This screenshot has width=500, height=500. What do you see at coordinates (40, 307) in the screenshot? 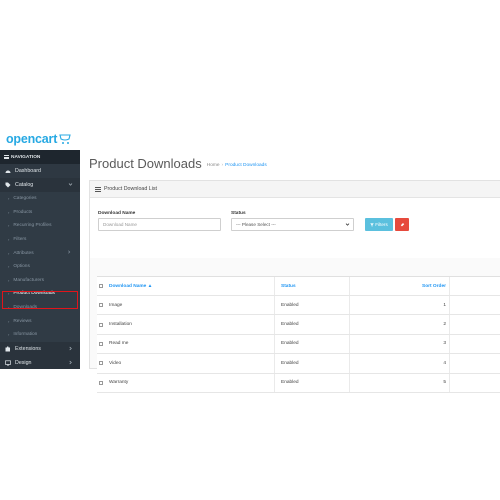
I see `sidebar-subitem-downloads: › Downloads` at bounding box center [40, 307].